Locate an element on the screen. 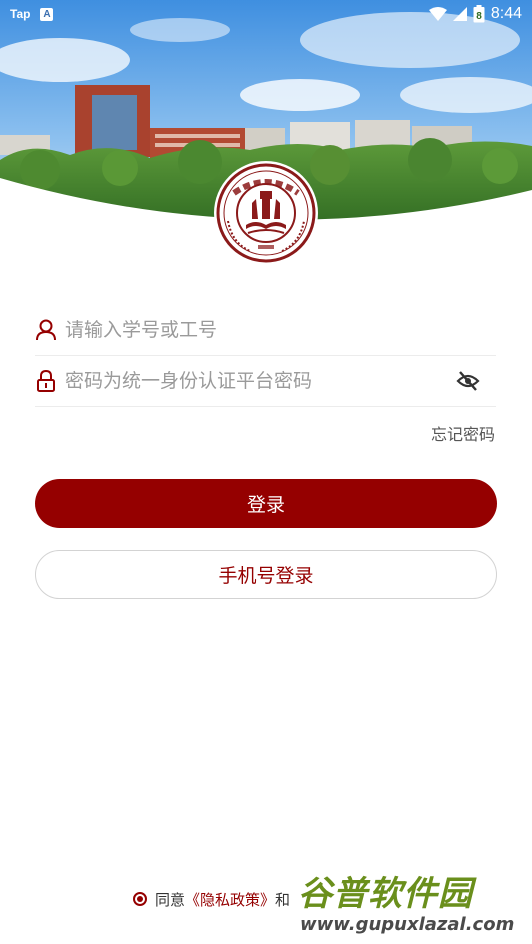 The image size is (532, 944). agreement-row: 同意 《隐私政策》 和 is located at coordinates (211, 899).